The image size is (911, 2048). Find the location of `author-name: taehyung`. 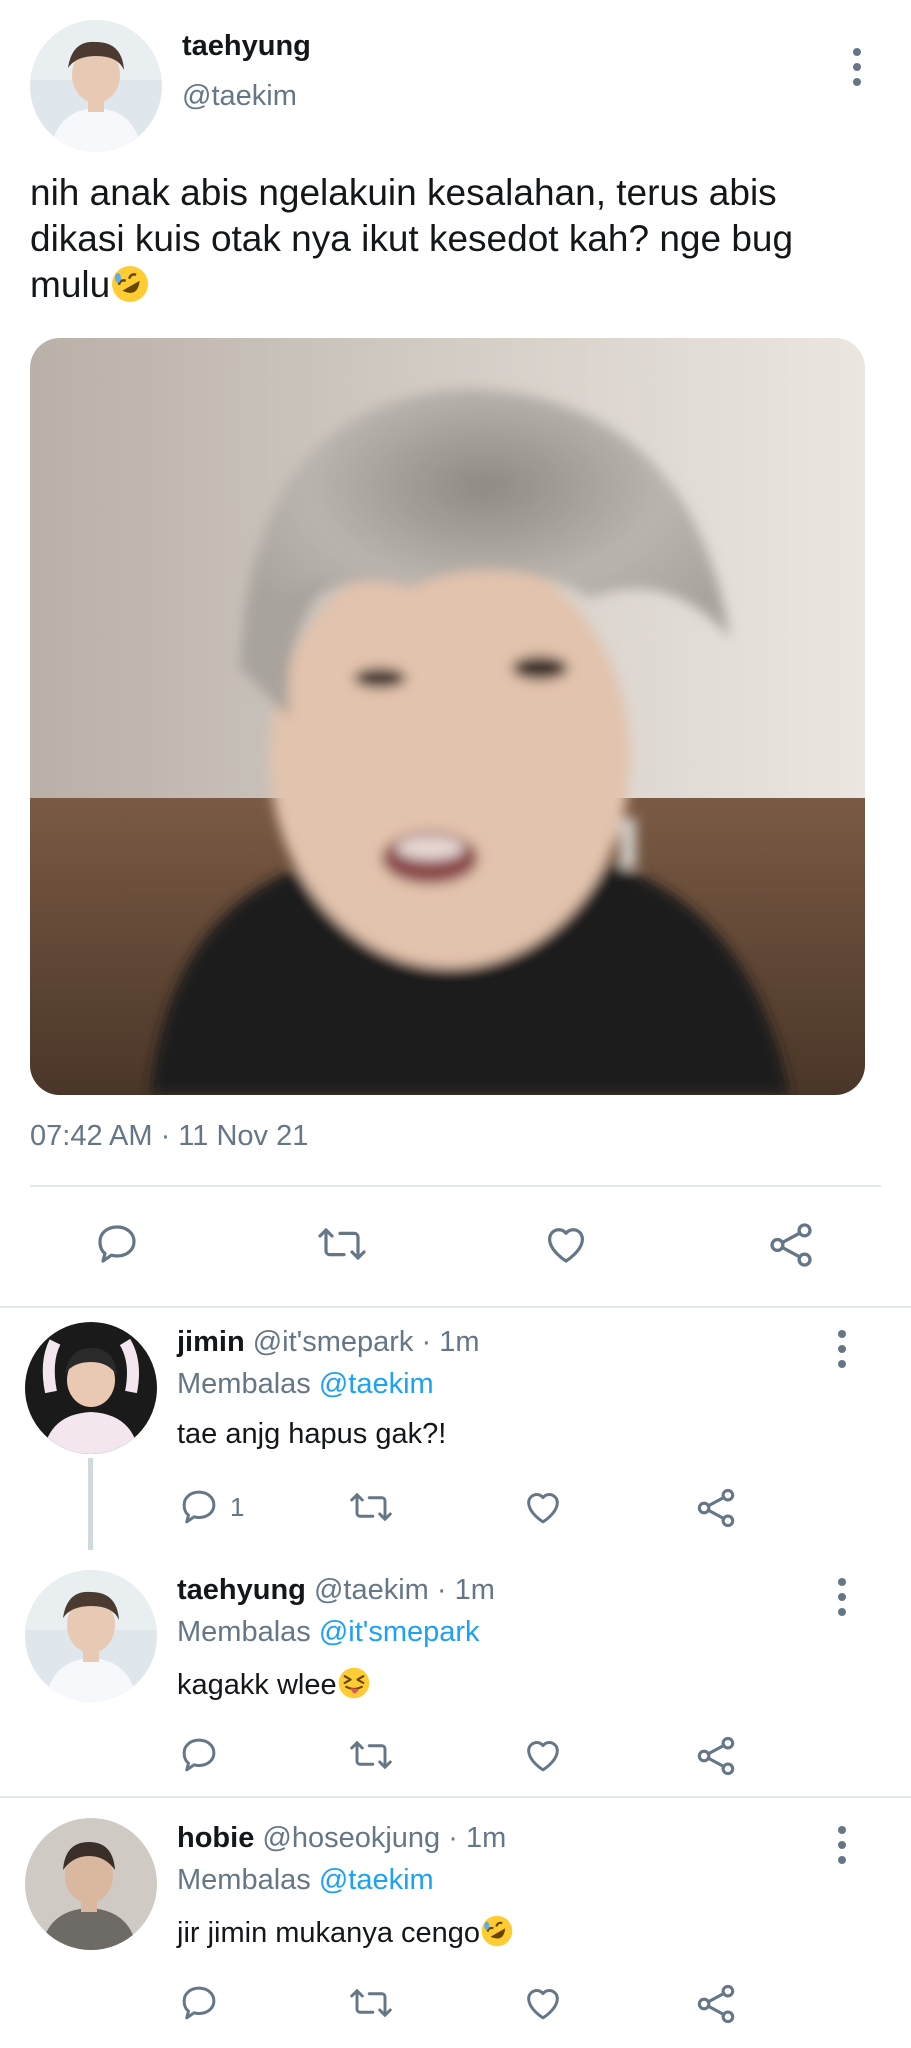

author-name: taehyung is located at coordinates (246, 46).